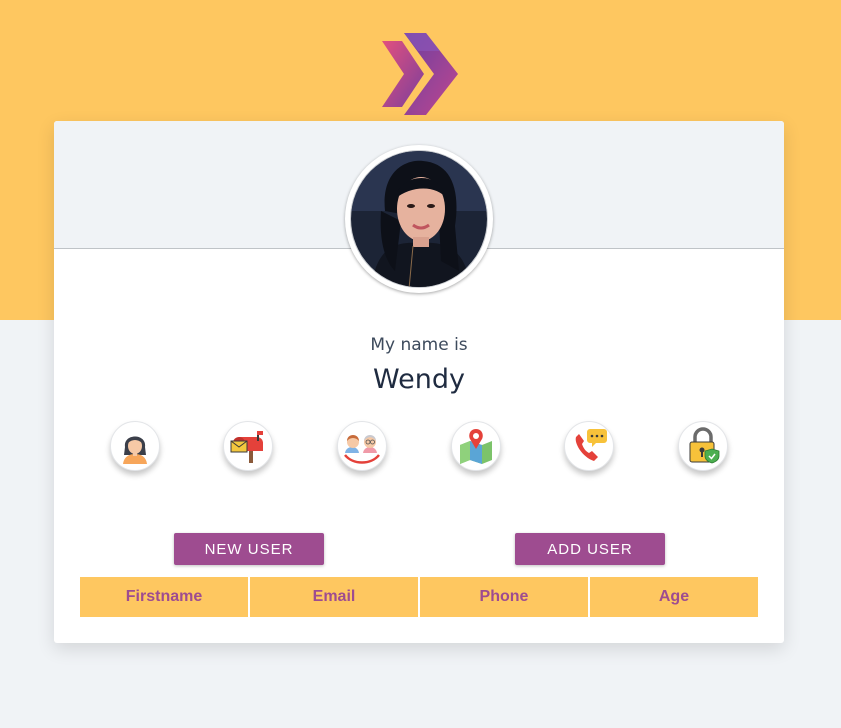  What do you see at coordinates (589, 446) in the screenshot?
I see `phone-chat-icon` at bounding box center [589, 446].